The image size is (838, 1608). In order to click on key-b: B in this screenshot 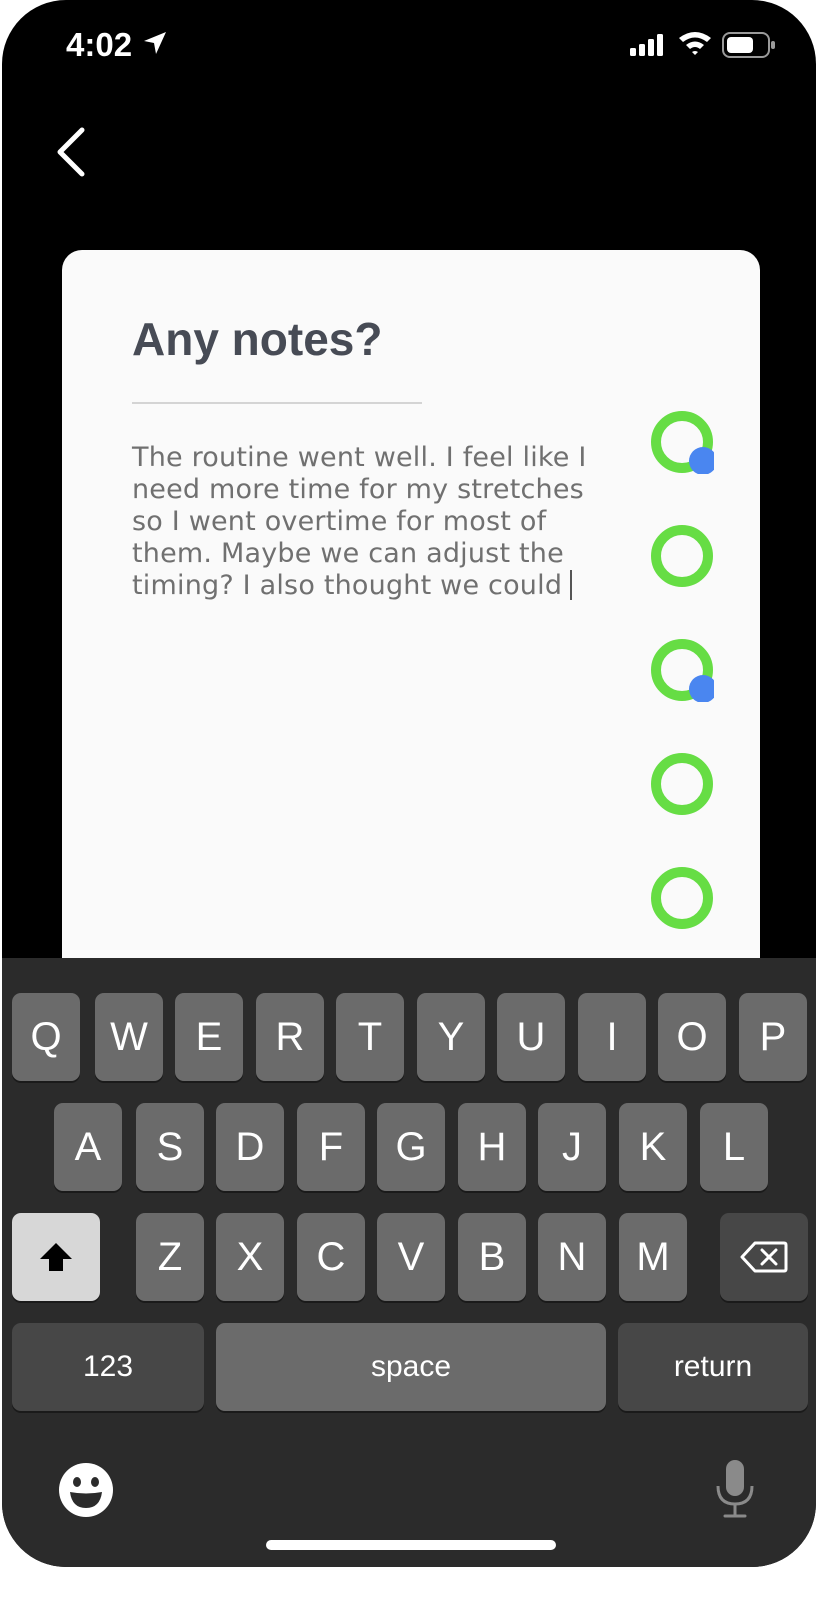, I will do `click(492, 1257)`.